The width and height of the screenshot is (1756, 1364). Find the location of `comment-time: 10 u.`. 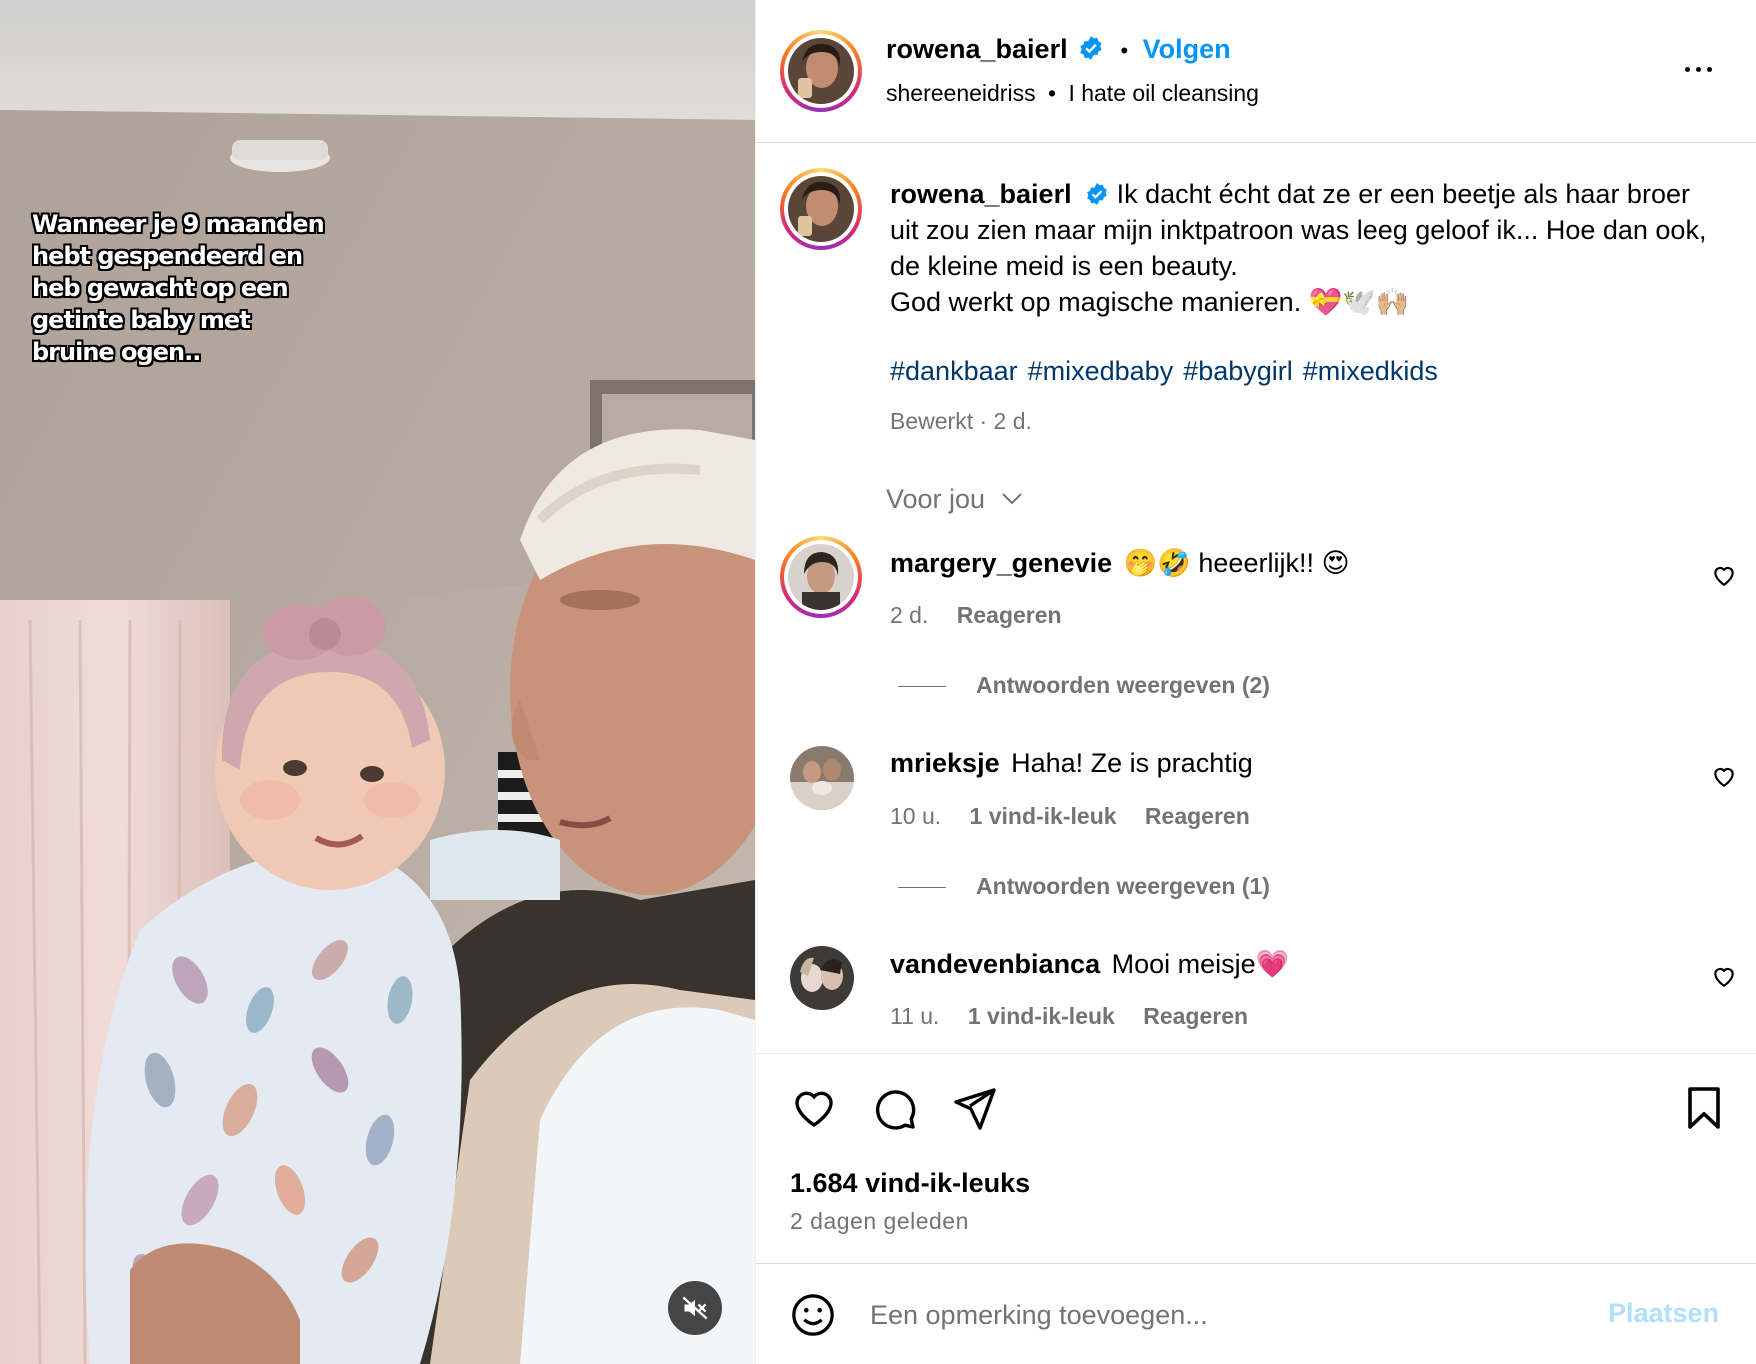

comment-time: 10 u. is located at coordinates (916, 816).